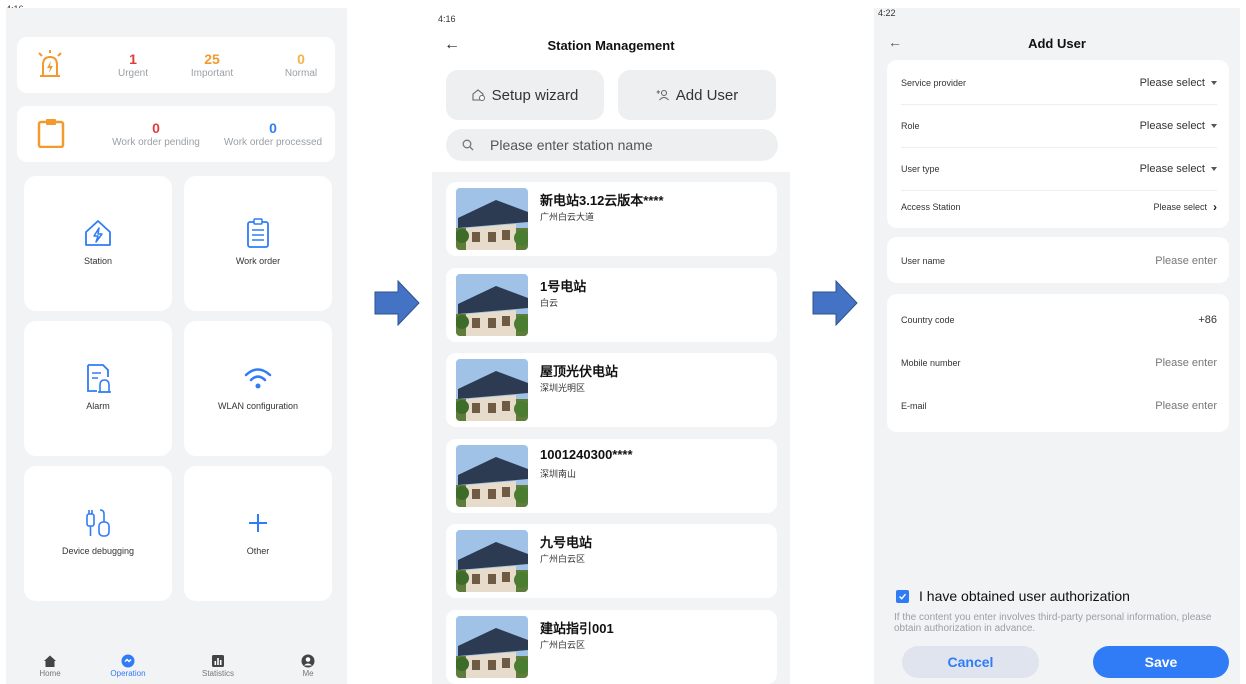  I want to click on important-stat: 25 Important, so click(212, 65).